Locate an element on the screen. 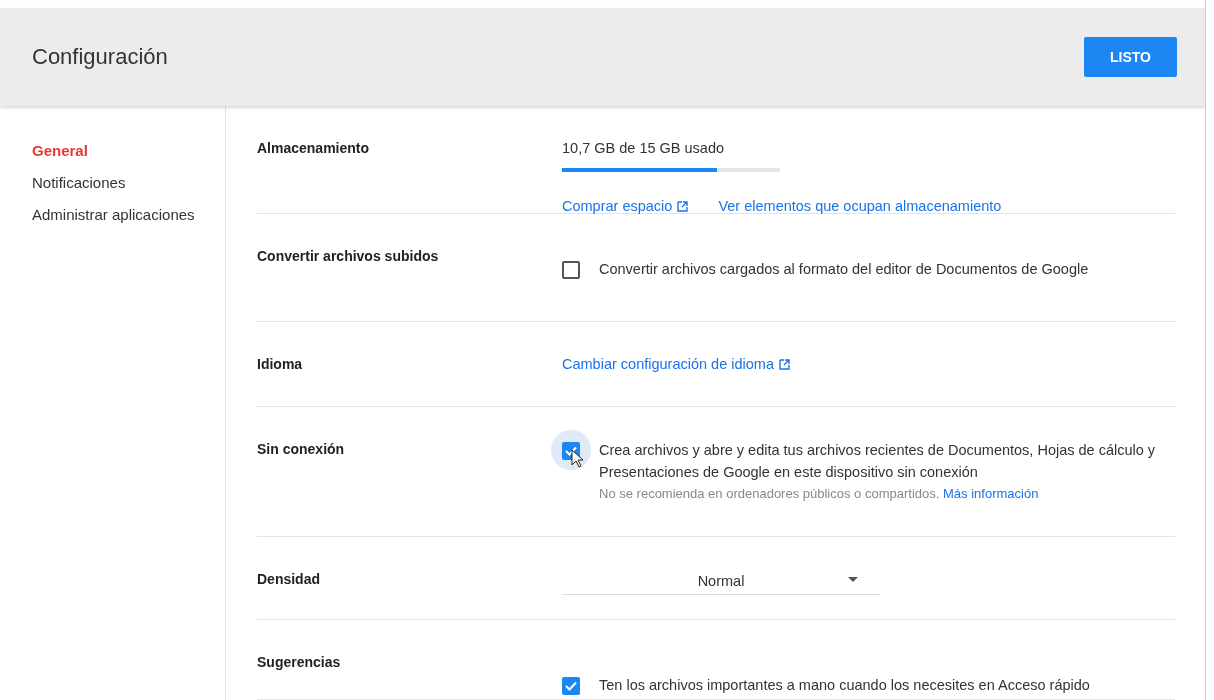 This screenshot has height=700, width=1214. density-select: Normal is located at coordinates (721, 581).